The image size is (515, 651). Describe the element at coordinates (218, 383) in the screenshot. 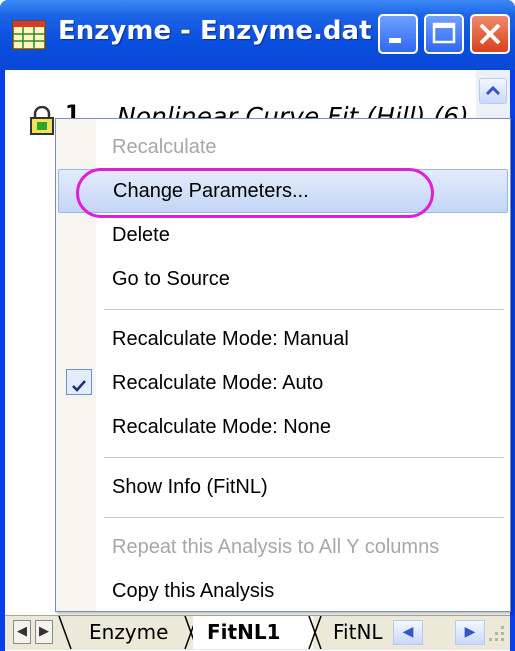

I see `menu-item-label: Recalculate Mode: Auto` at that location.